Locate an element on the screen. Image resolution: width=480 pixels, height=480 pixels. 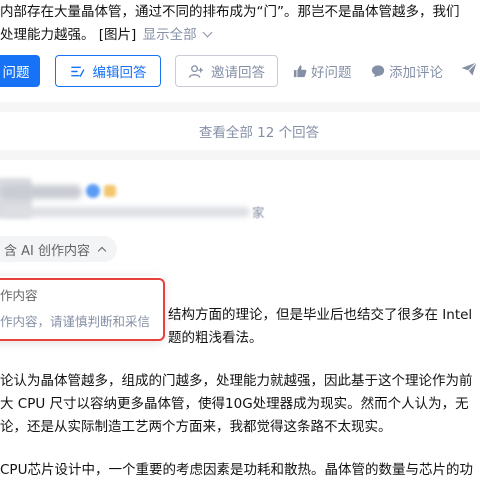
answer-paragraph-2-line-2: 大 CPU 尺寸以容纳更多晶体管，使得10G处理器成为现实。然而个人认为，无 is located at coordinates (234, 404).